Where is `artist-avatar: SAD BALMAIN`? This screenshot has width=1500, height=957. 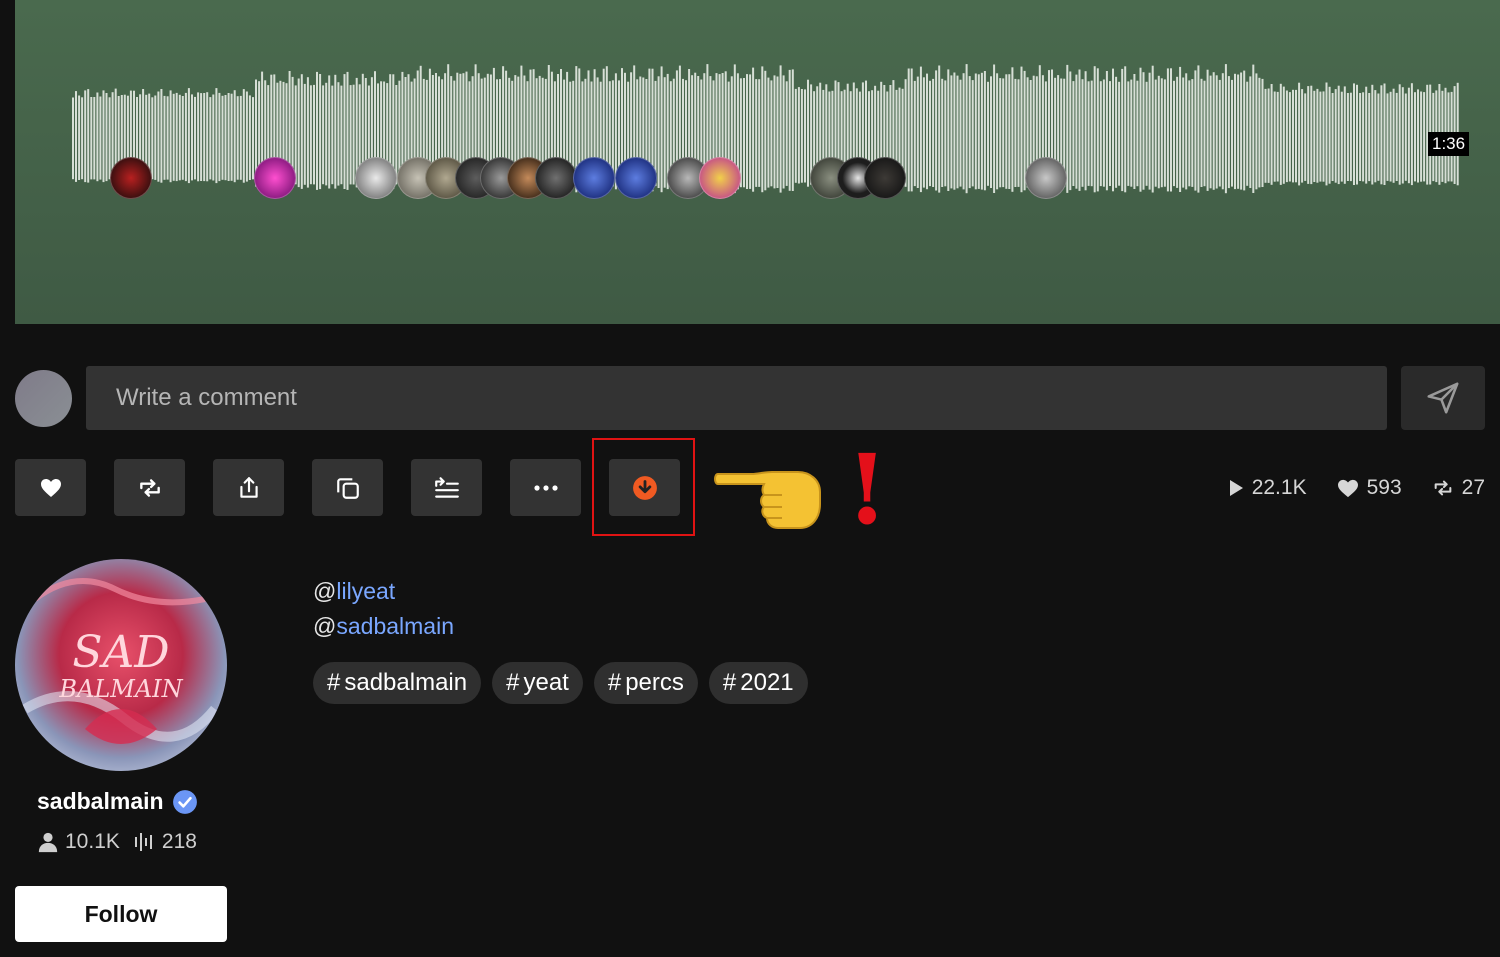
artist-avatar: SAD BALMAIN is located at coordinates (121, 665).